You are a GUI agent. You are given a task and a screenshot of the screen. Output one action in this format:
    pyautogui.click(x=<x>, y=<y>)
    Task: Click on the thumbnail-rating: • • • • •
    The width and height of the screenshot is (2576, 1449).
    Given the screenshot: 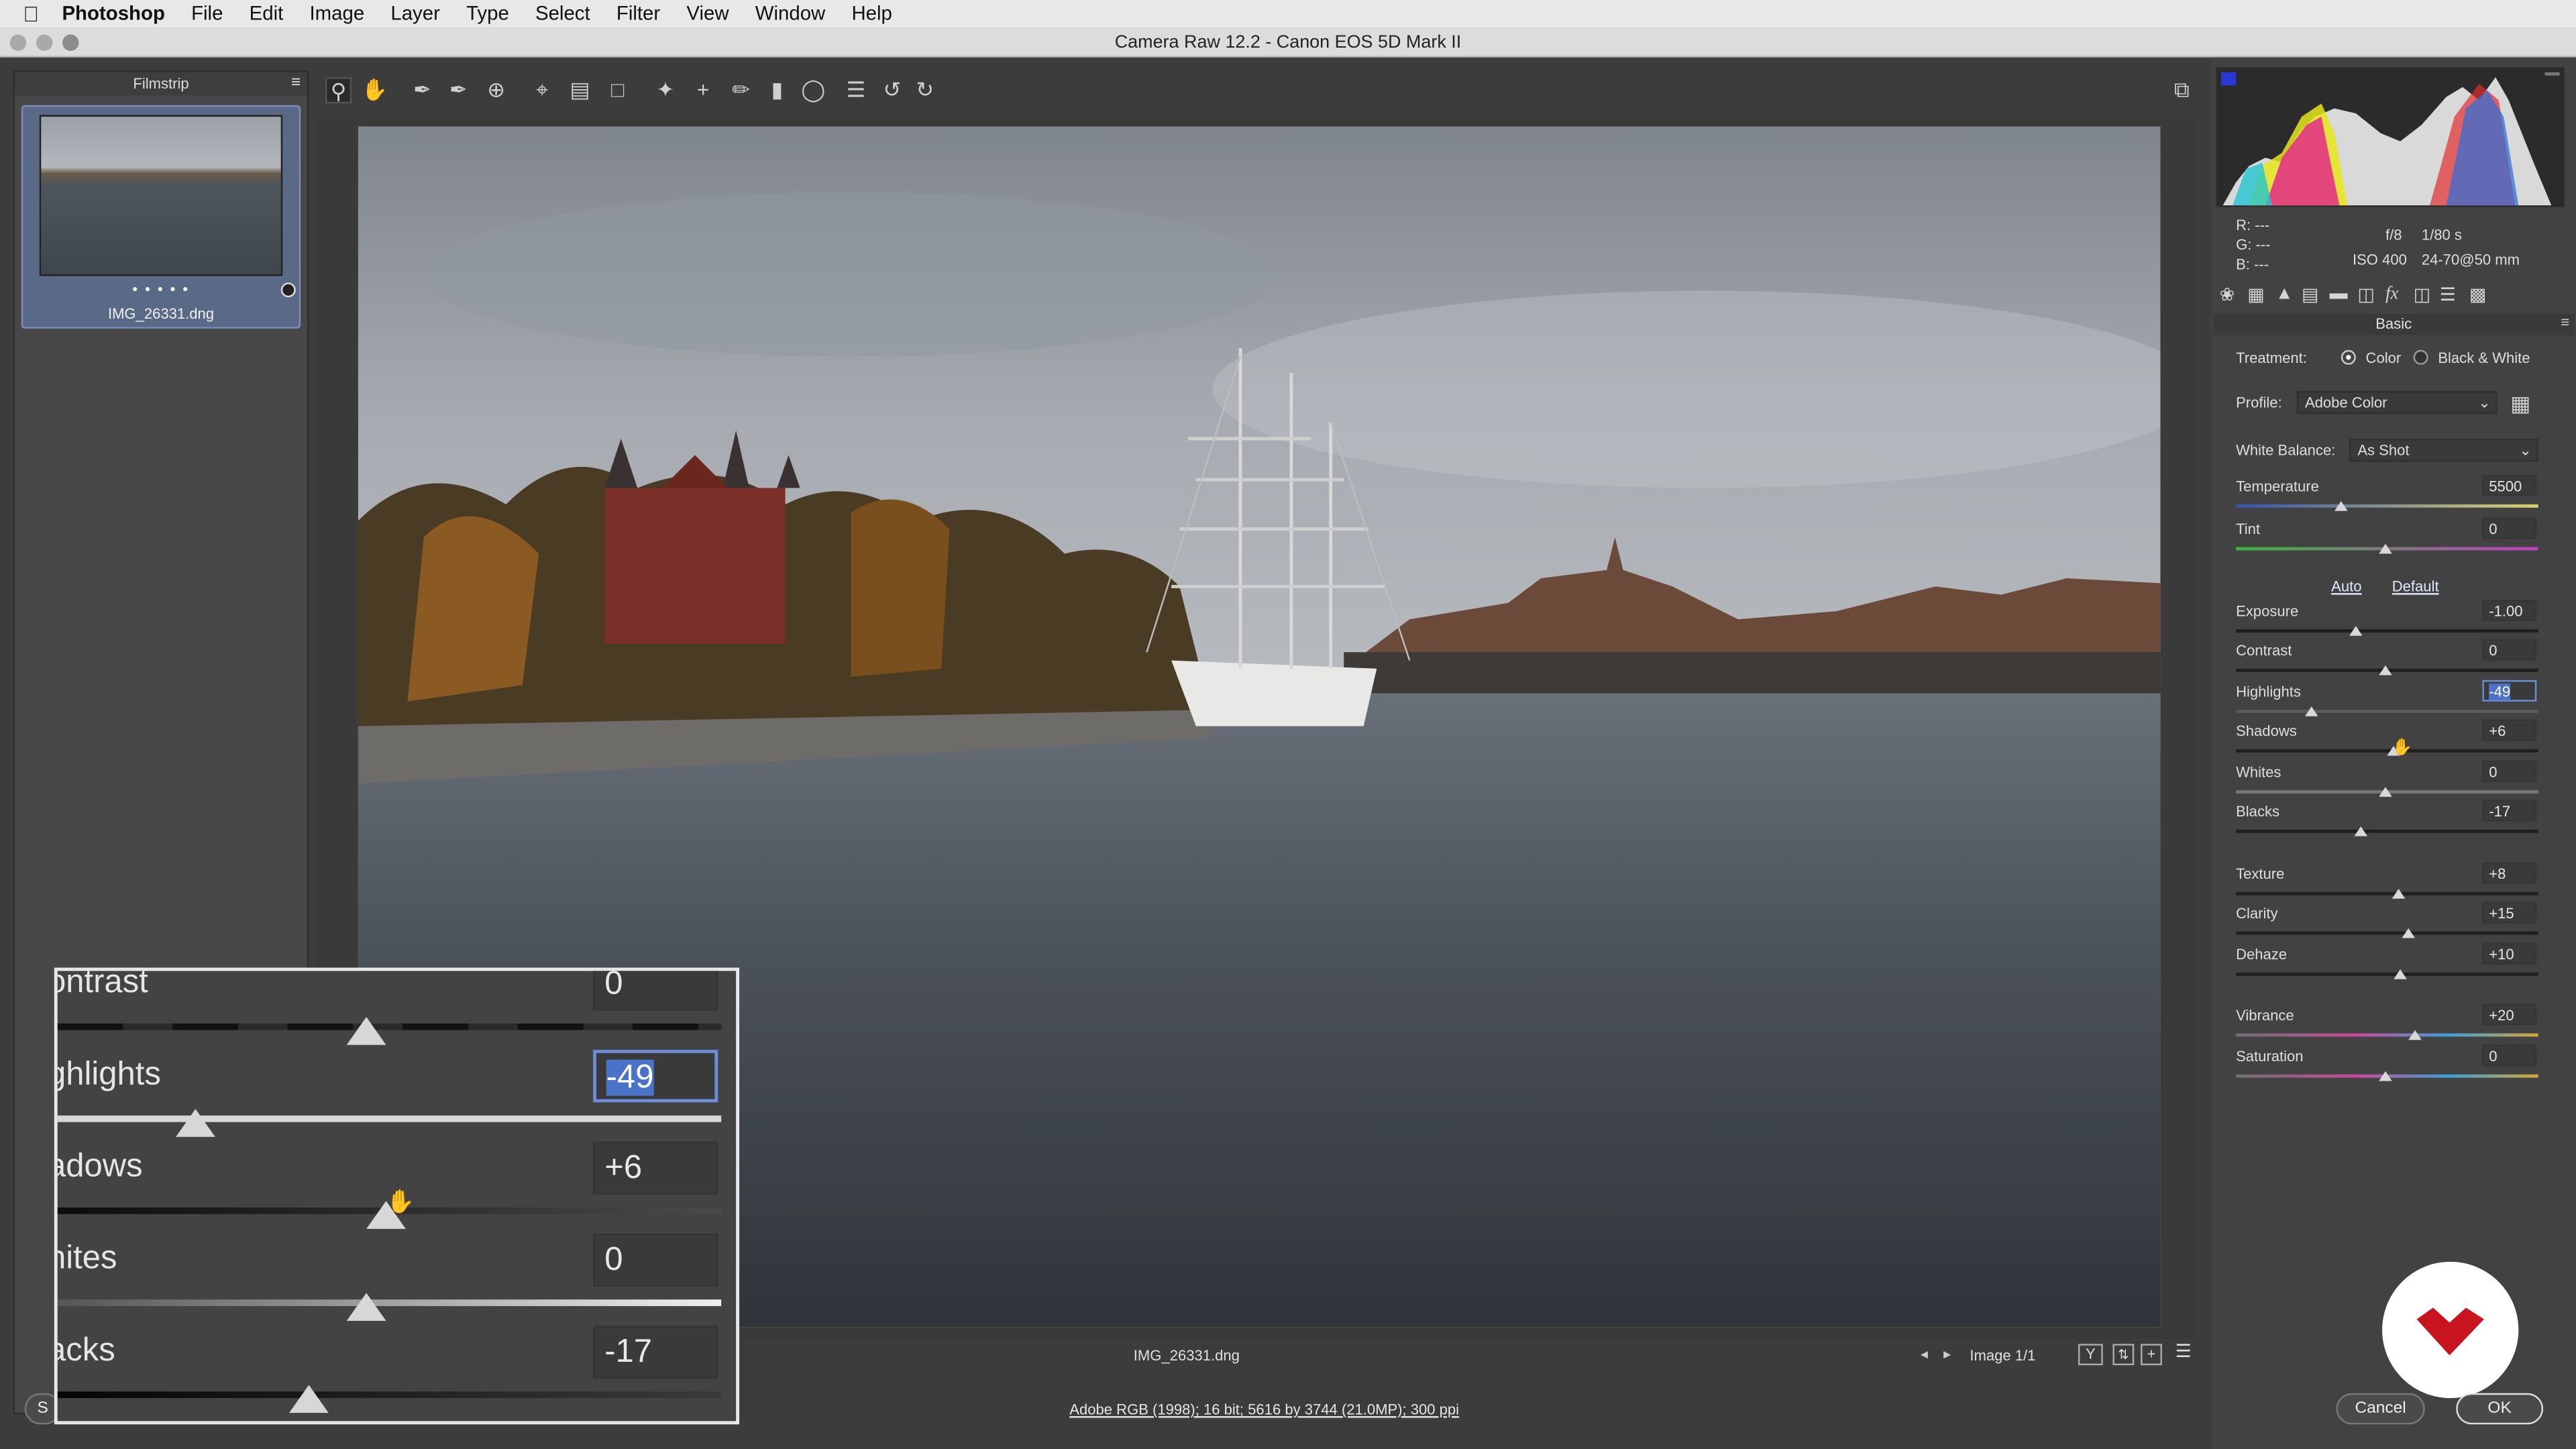 What is the action you would take?
    pyautogui.click(x=161, y=289)
    